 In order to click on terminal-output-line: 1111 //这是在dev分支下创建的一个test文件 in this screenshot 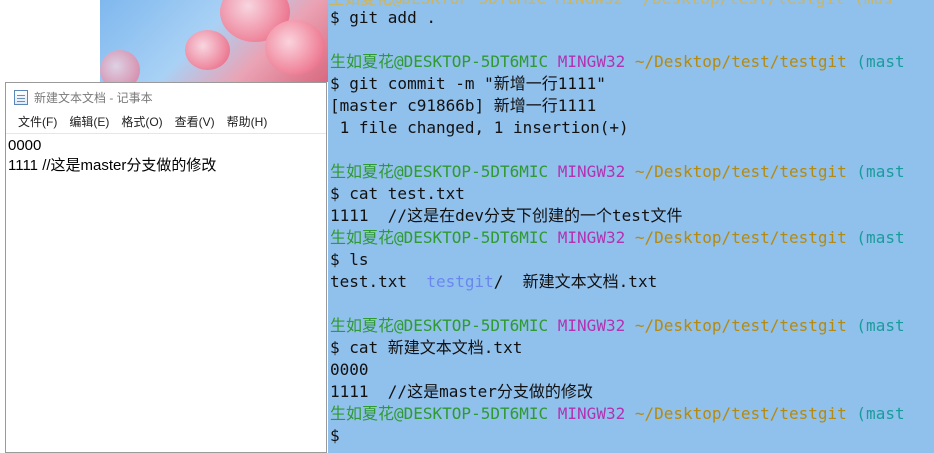, I will do `click(506, 215)`.